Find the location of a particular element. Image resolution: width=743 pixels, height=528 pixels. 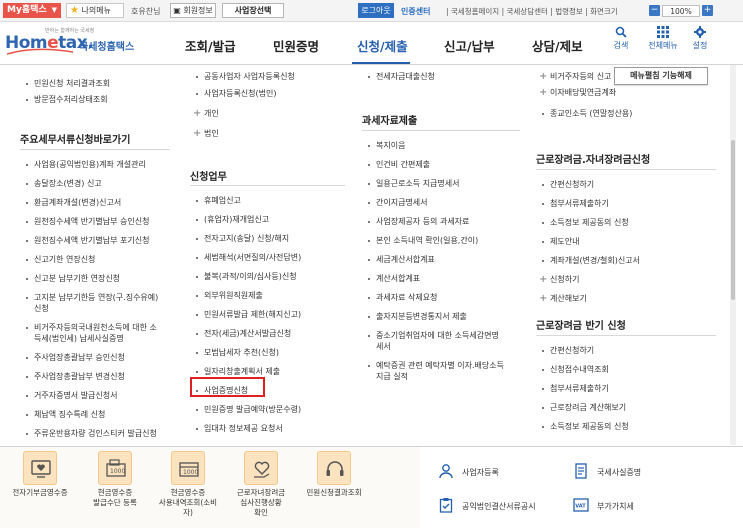

vat-link: 부가가치세 is located at coordinates (615, 506).